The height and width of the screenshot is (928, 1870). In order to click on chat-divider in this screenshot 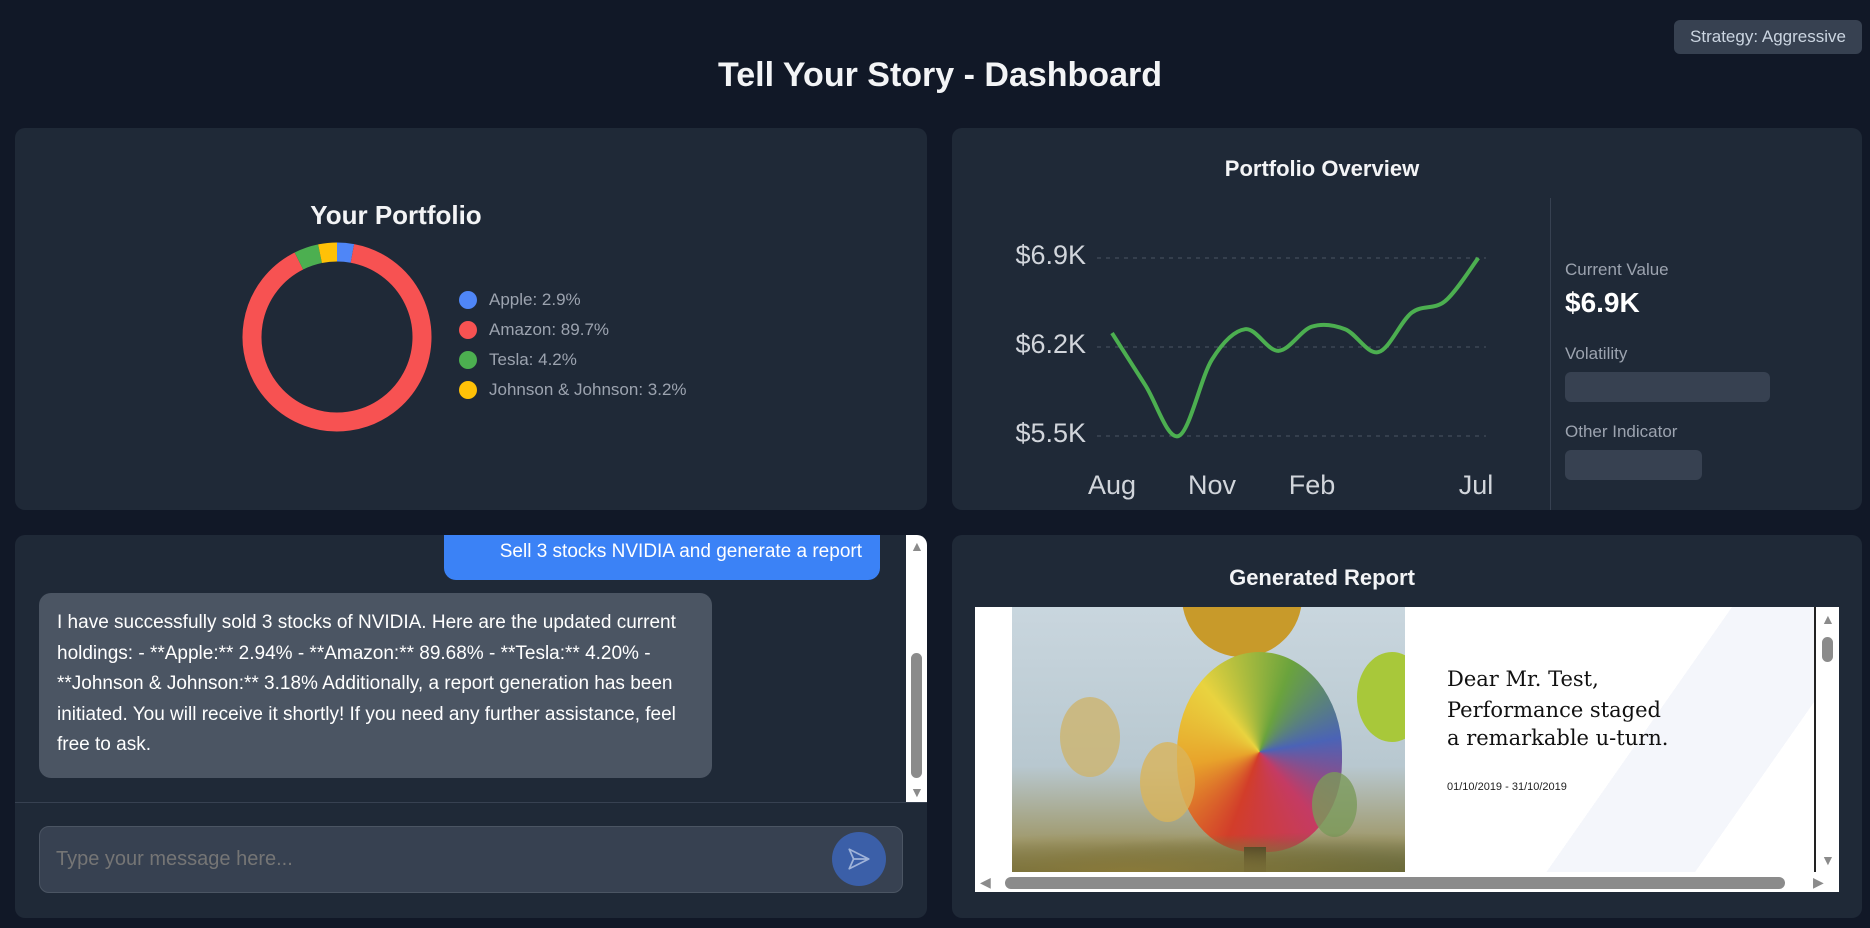, I will do `click(471, 802)`.